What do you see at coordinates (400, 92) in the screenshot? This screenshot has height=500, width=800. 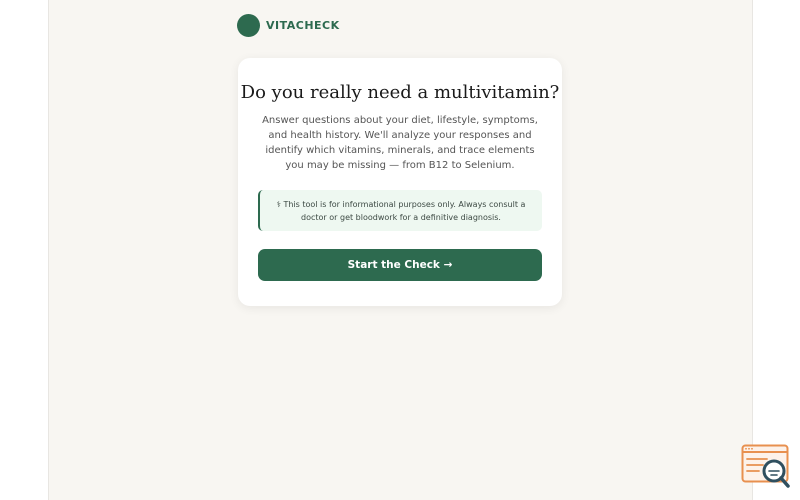 I see `card-title: Do you really need a multivitamin?` at bounding box center [400, 92].